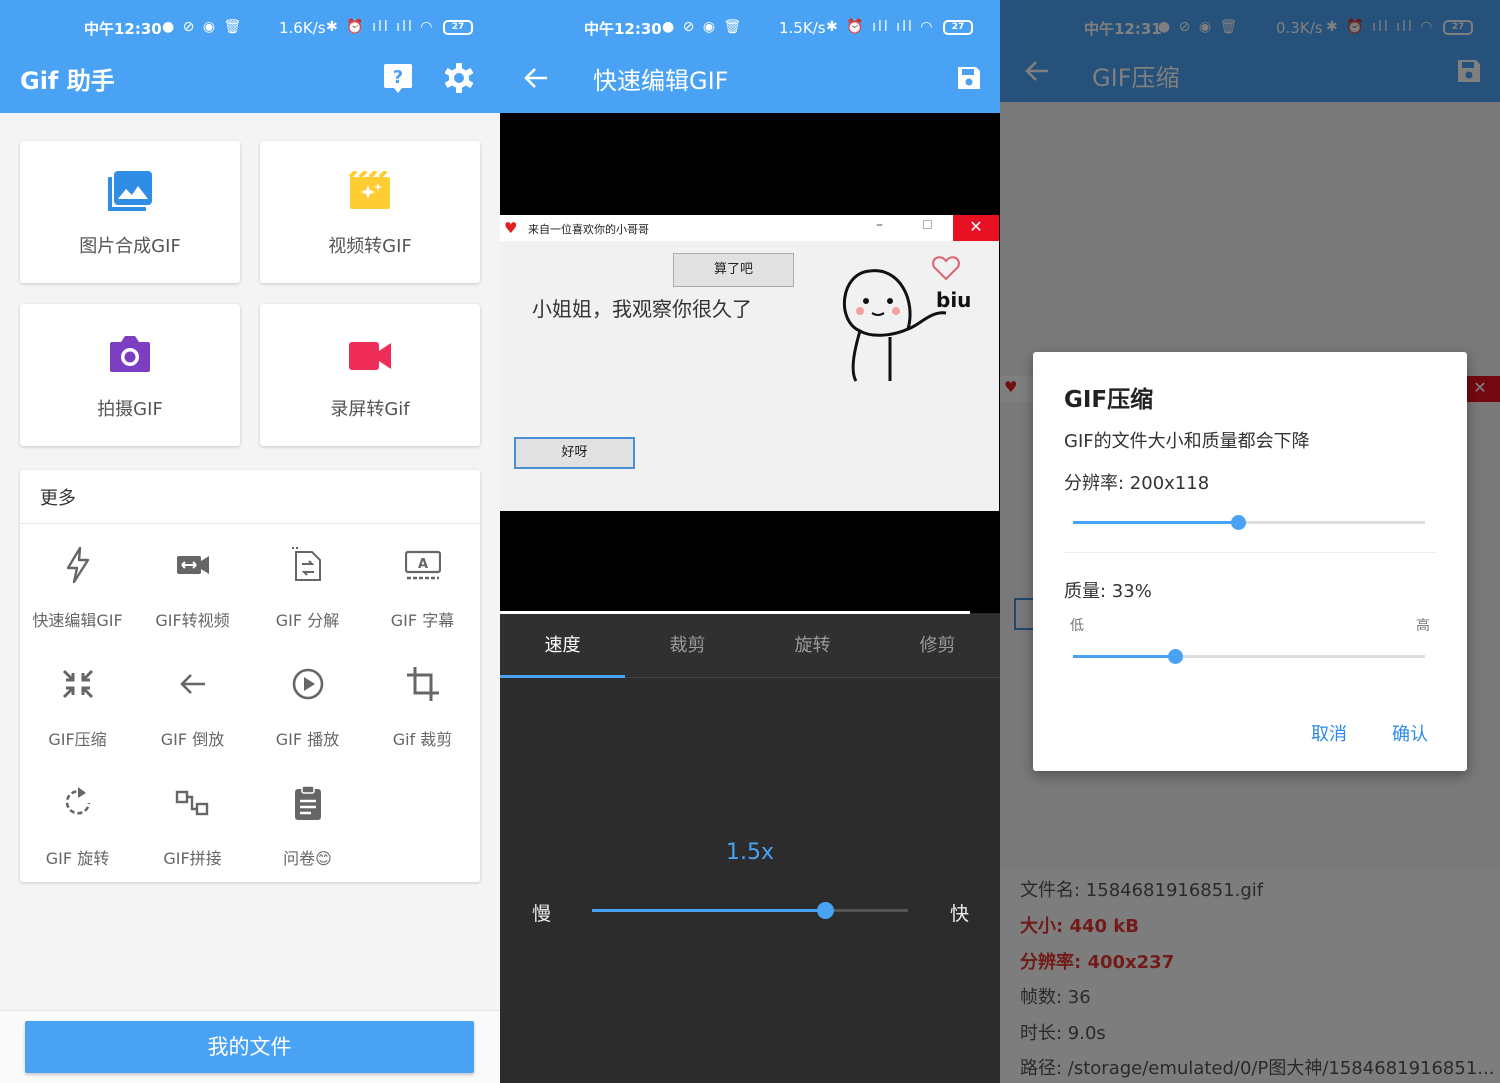  I want to click on back-button, so click(536, 78).